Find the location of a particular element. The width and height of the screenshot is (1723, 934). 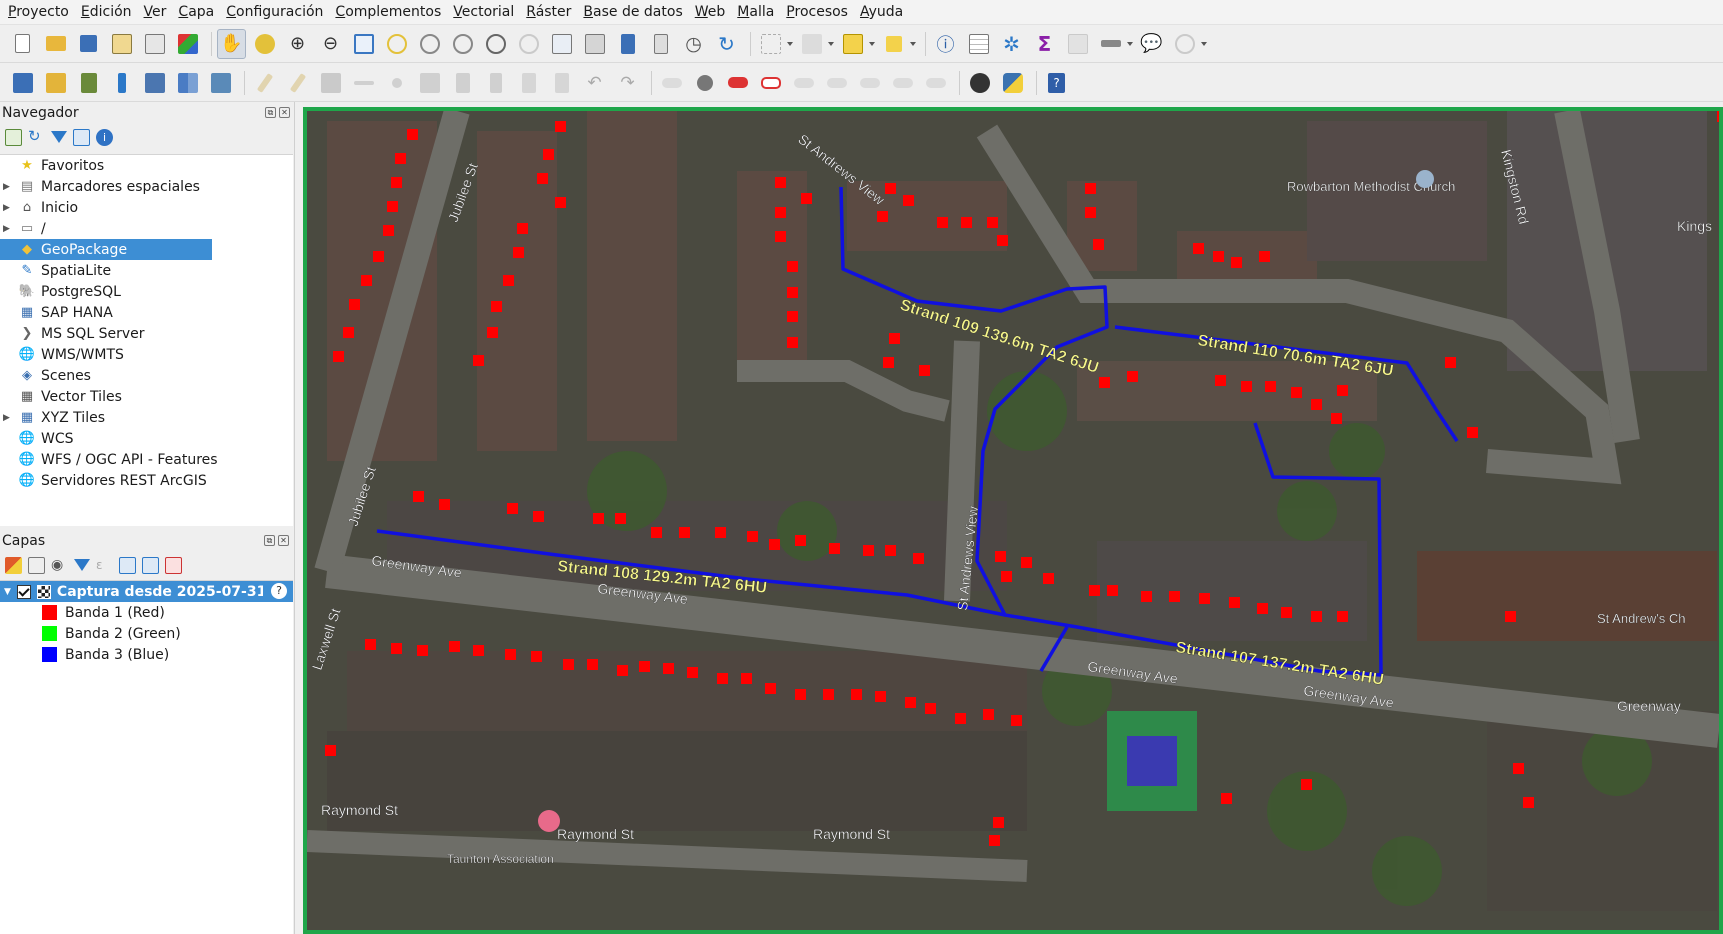

digitize-button is located at coordinates (363, 83).